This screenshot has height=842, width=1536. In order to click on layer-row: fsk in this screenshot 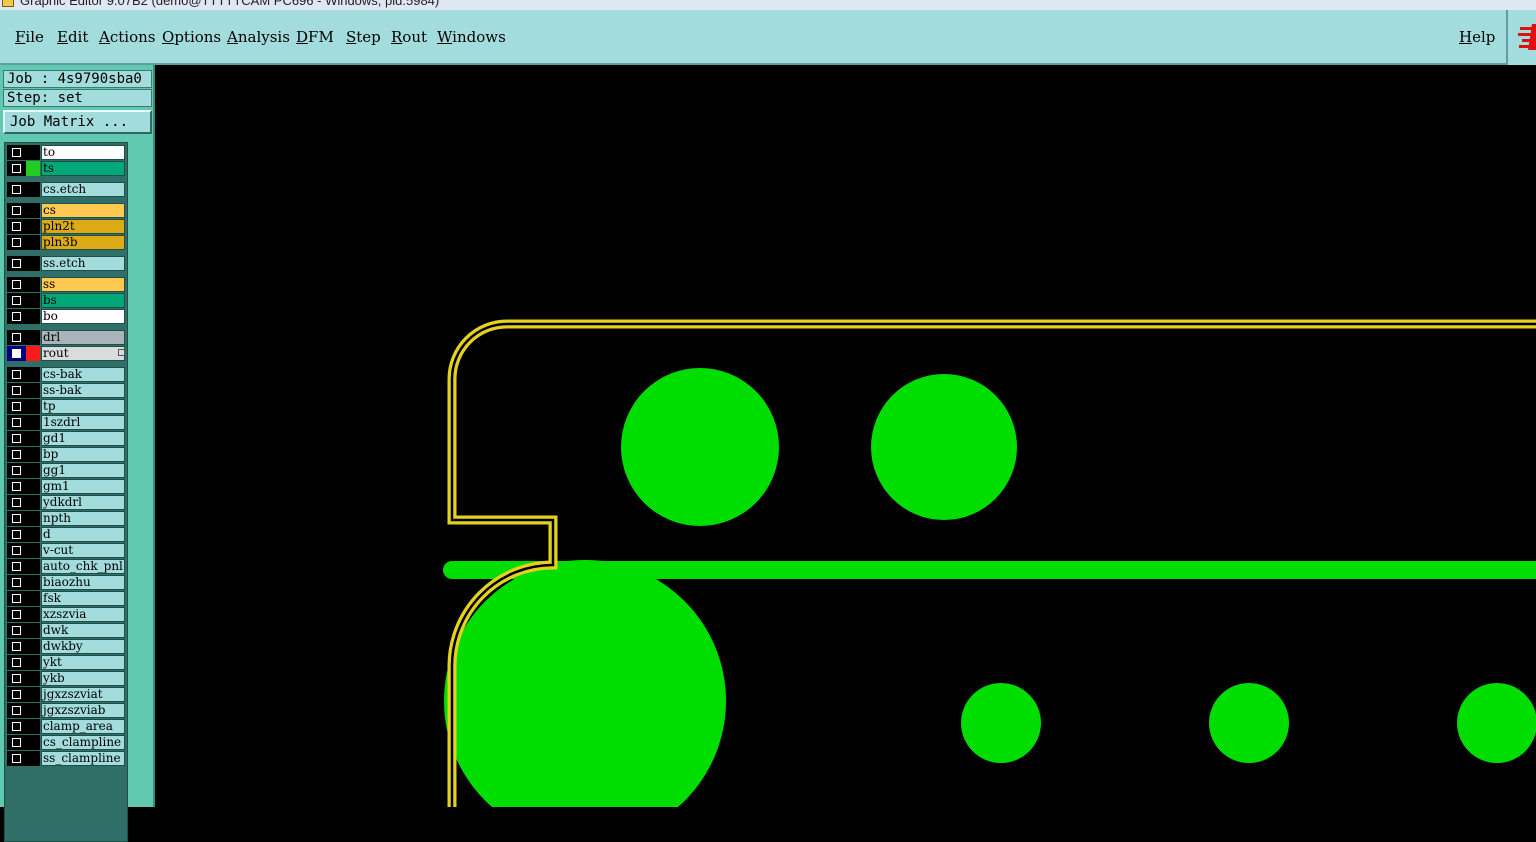, I will do `click(66, 599)`.